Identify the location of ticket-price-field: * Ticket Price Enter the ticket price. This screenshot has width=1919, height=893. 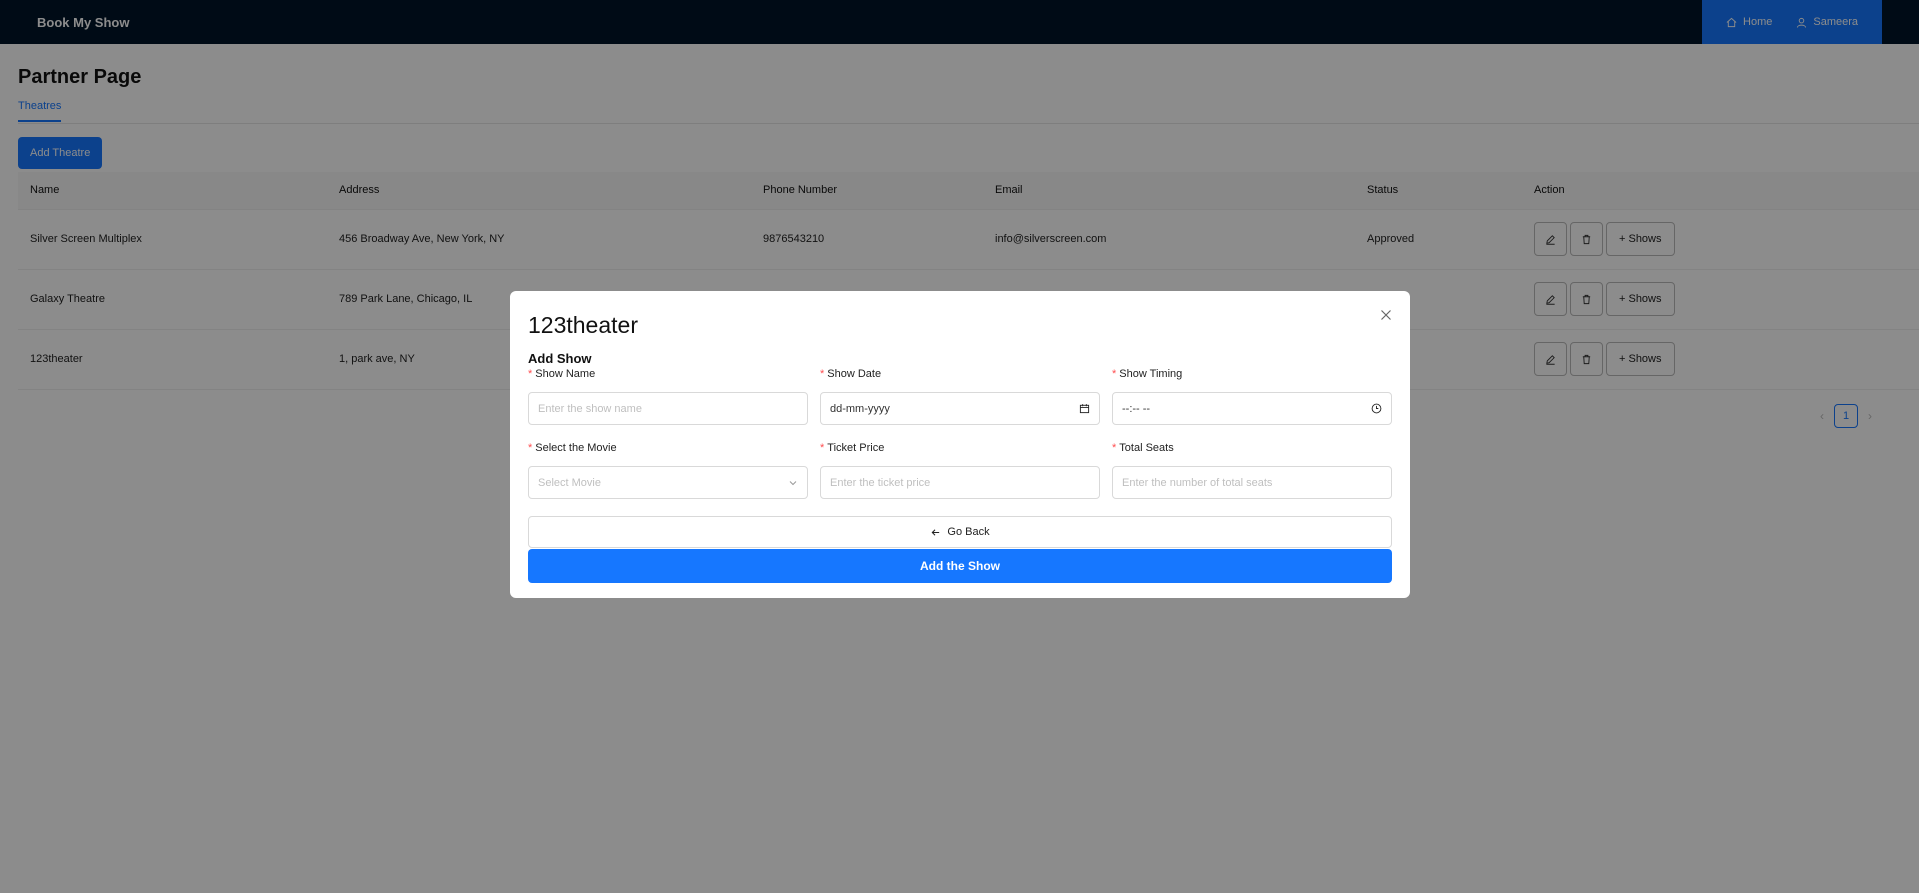
(960, 470).